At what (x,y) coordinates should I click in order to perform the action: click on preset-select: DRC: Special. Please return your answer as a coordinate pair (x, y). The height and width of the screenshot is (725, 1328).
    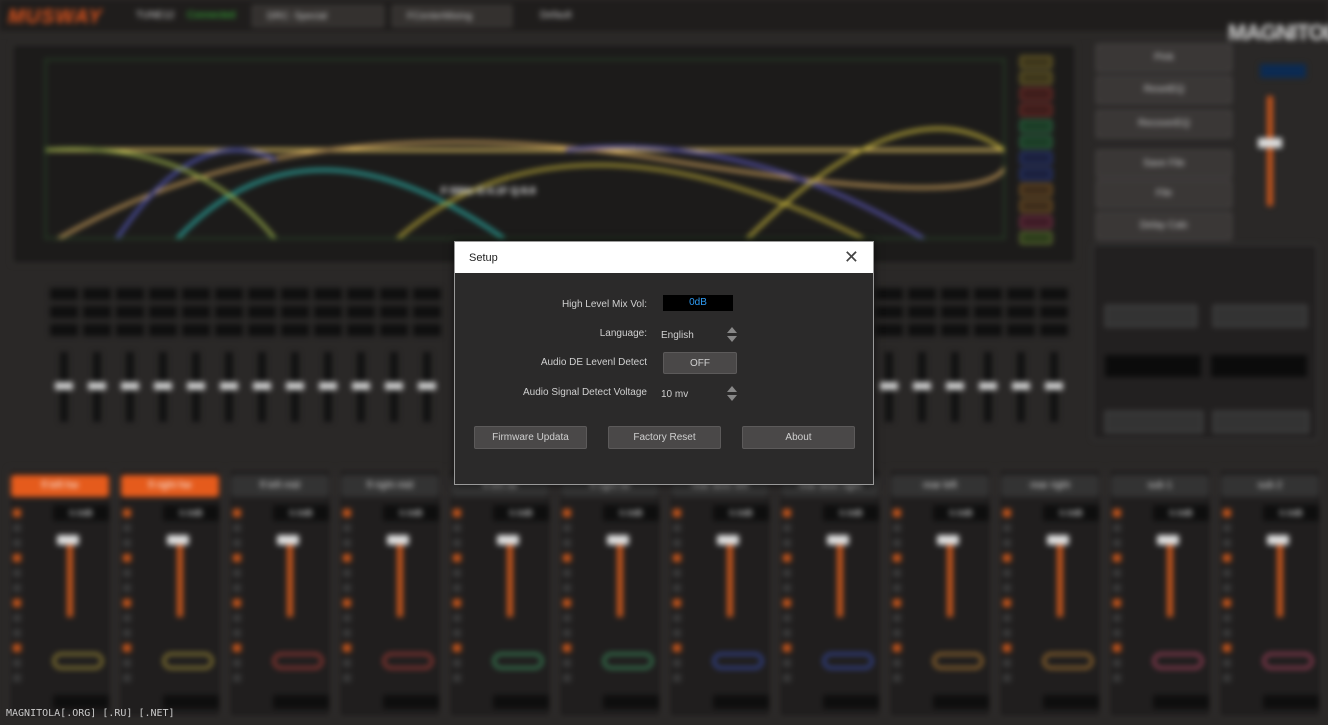
    Looking at the image, I should click on (318, 16).